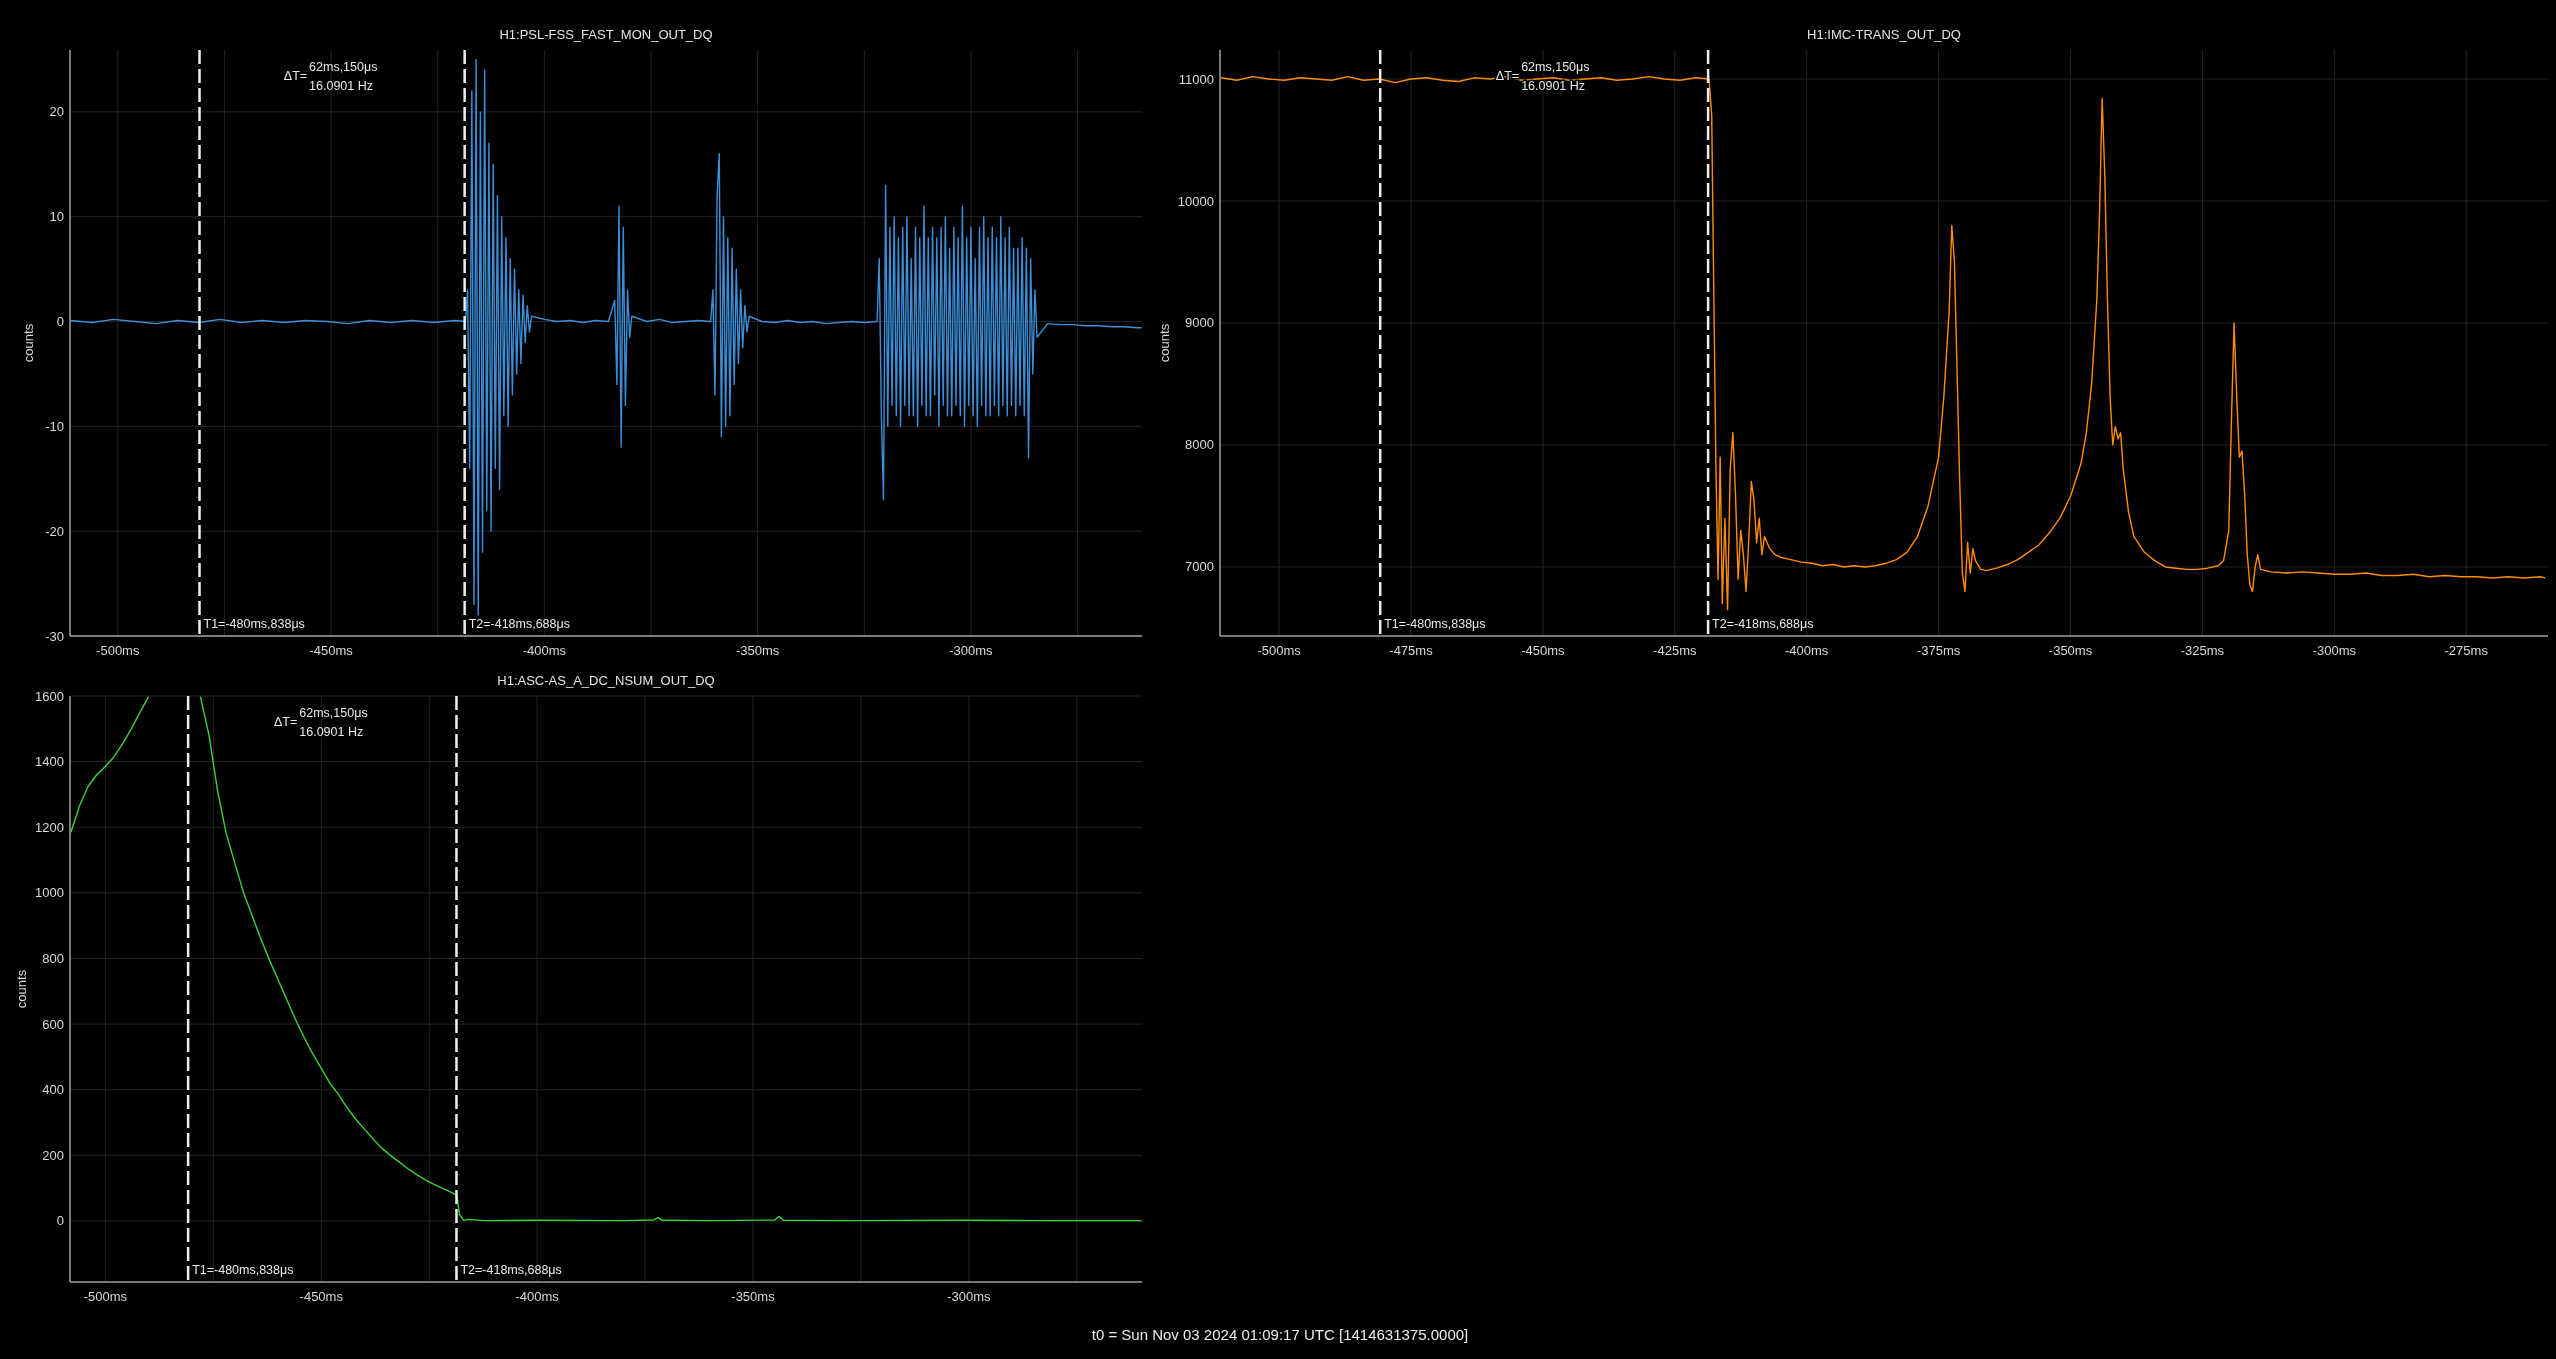 This screenshot has width=2556, height=1359. I want to click on y-tick-label: 8000, so click(1199, 445).